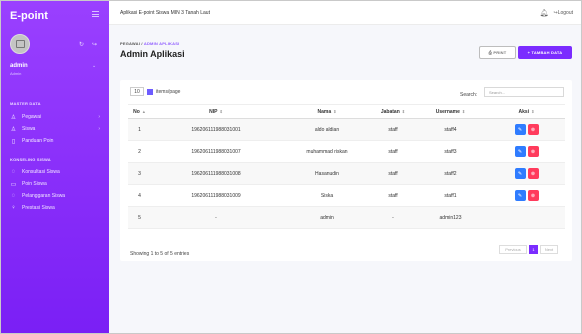 The image size is (582, 334). I want to click on section-master-data: MASTER DATA, so click(25, 103).